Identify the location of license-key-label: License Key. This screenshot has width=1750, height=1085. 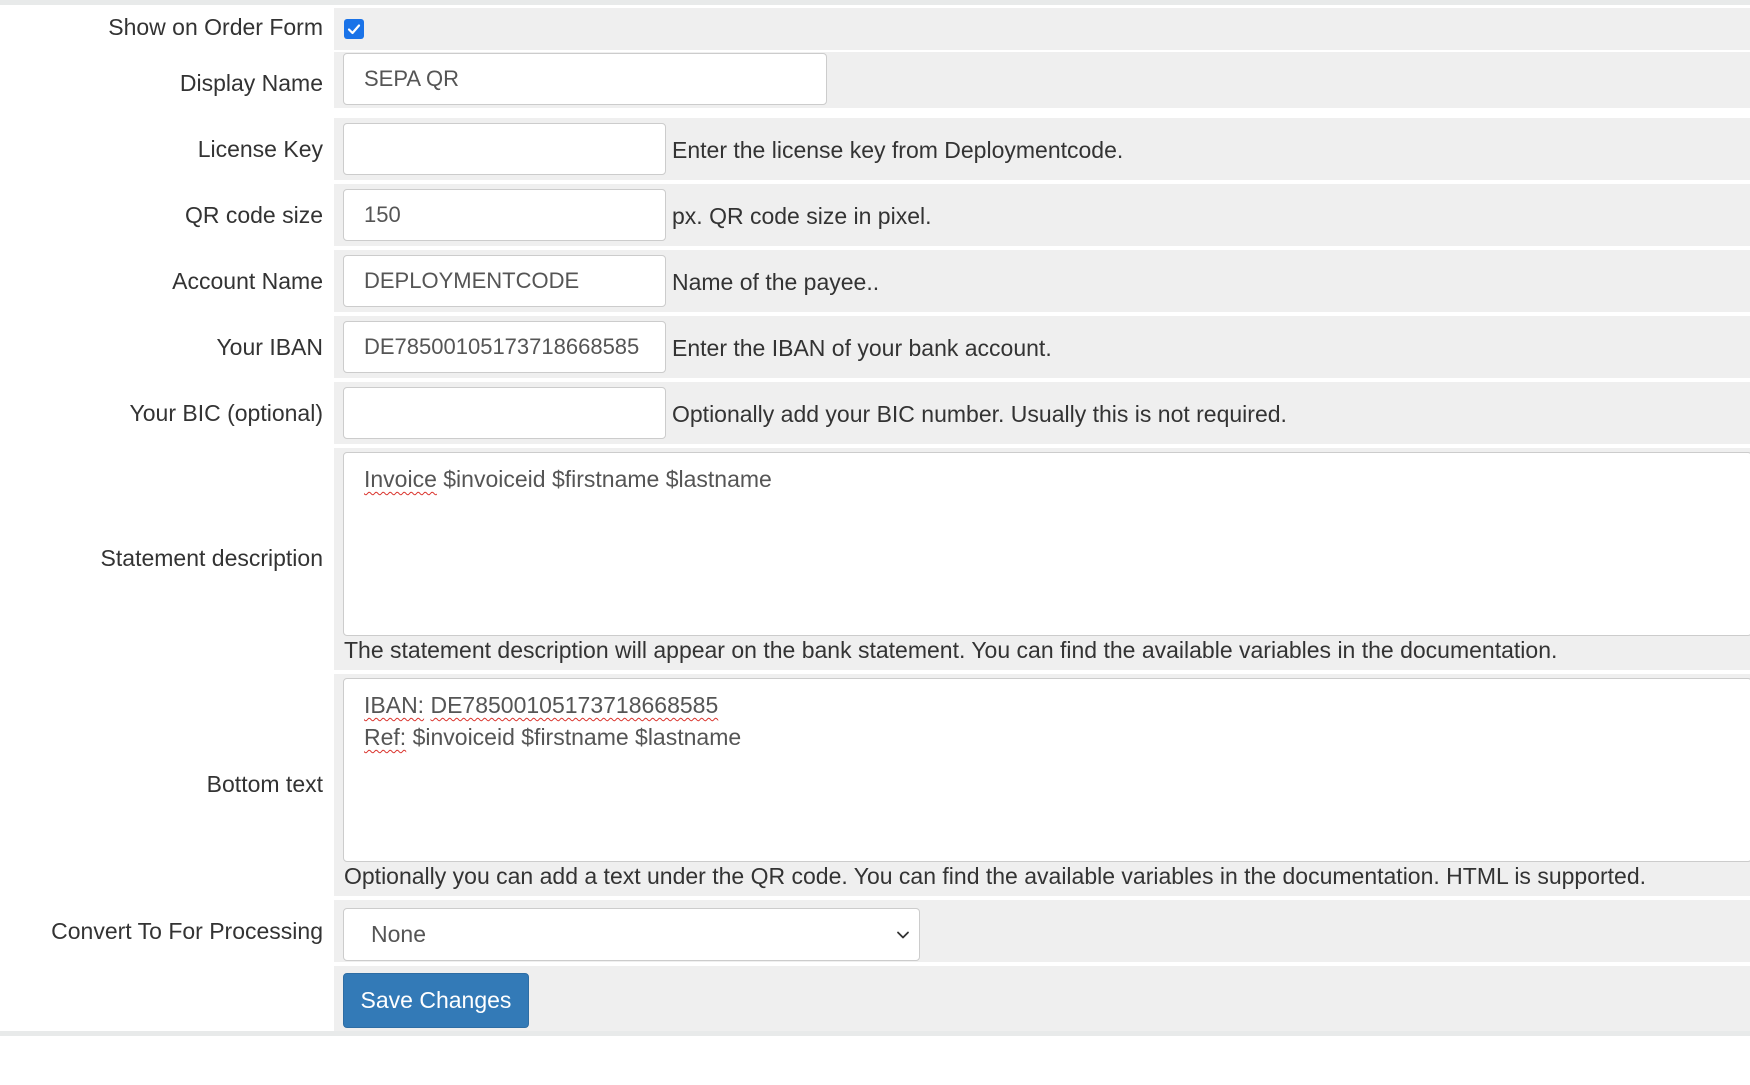
(260, 149).